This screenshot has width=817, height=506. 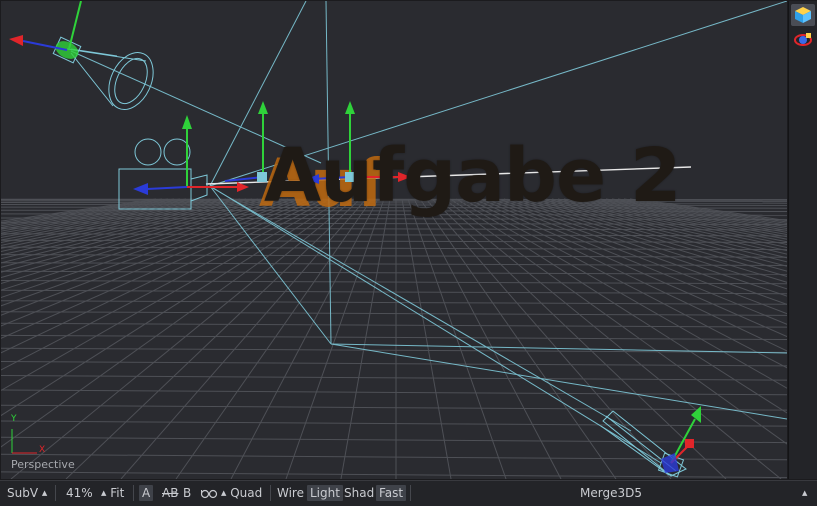 What do you see at coordinates (359, 493) in the screenshot?
I see `shad-toggle: Shad` at bounding box center [359, 493].